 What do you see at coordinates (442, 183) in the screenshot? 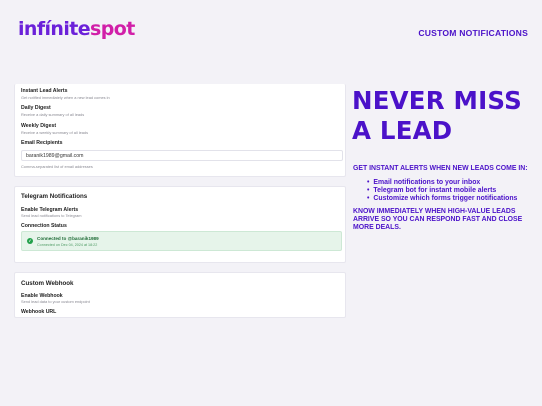
I see `feature-item: Email notifications to your inbox` at bounding box center [442, 183].